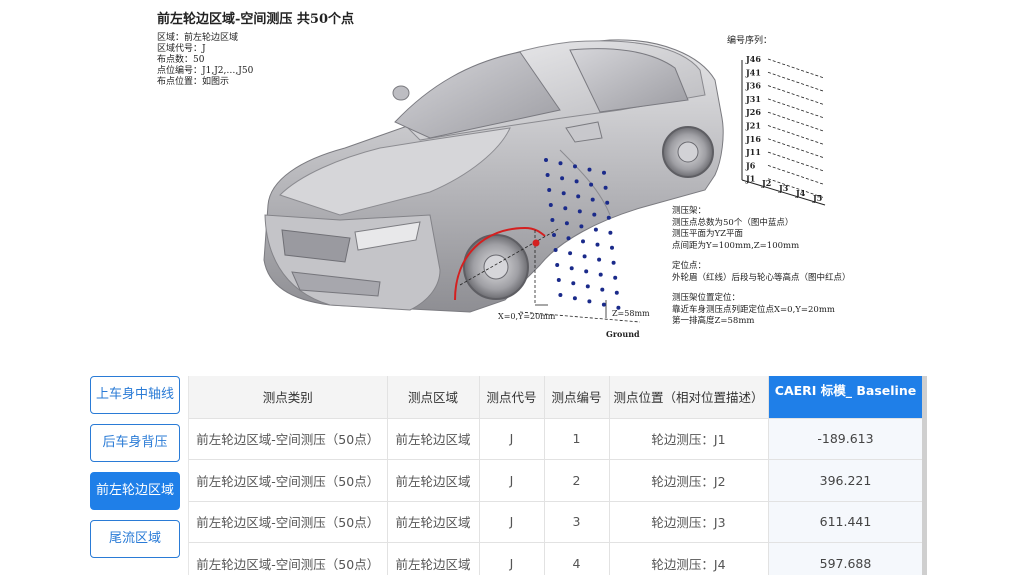 This screenshot has width=1032, height=575. What do you see at coordinates (766, 183) in the screenshot?
I see `sequence-col-label: J2` at bounding box center [766, 183].